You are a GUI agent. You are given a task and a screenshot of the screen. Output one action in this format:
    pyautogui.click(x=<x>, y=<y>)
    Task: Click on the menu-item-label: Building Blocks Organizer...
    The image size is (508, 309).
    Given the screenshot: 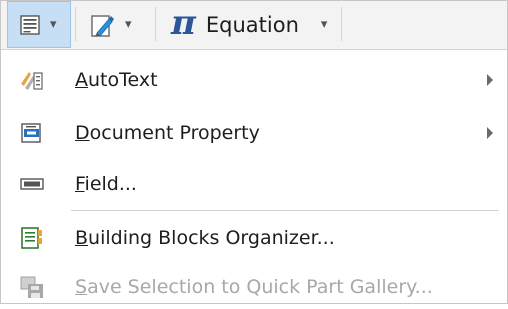 What is the action you would take?
    pyautogui.click(x=205, y=238)
    